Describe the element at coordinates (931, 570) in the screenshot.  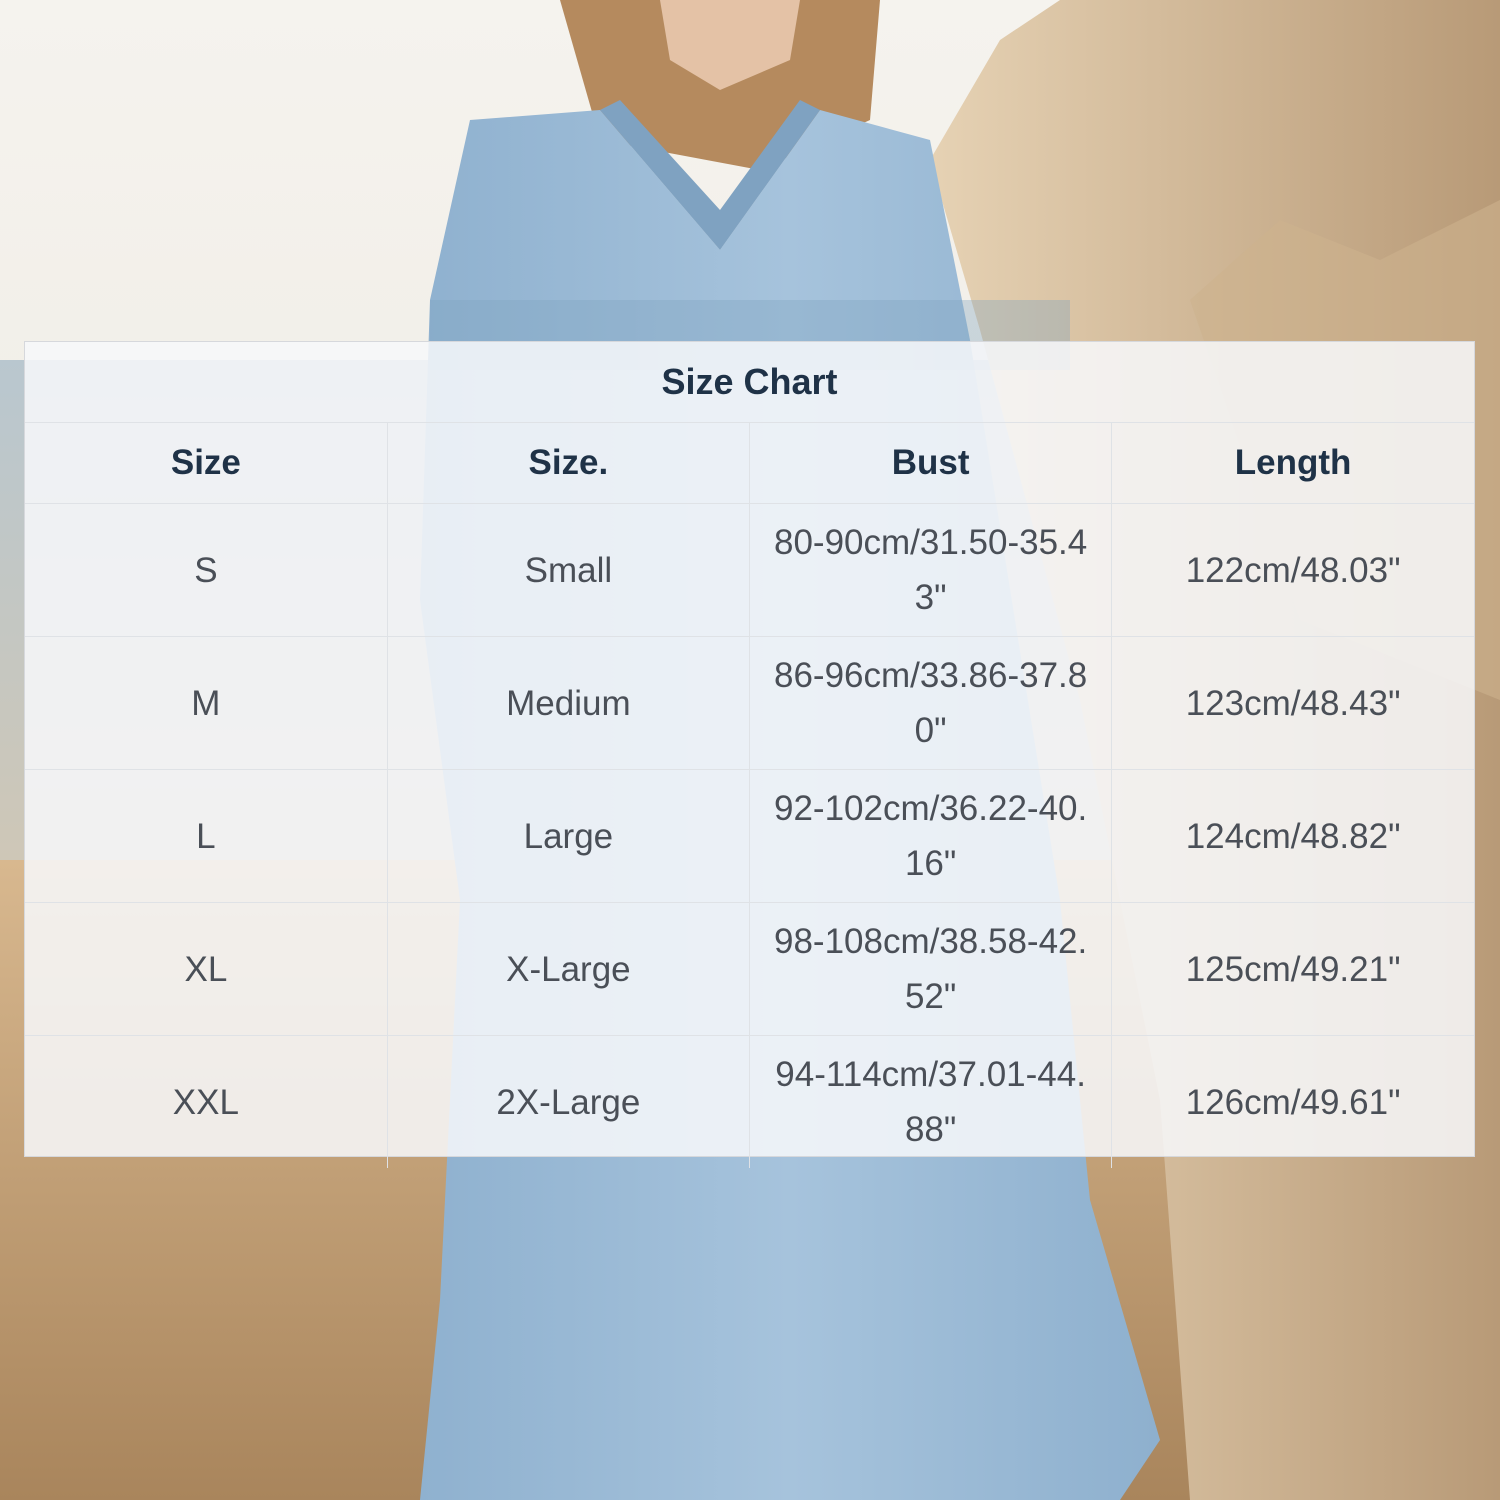
I see `bust-cell: 80-90cm/31.50-35.43"` at that location.